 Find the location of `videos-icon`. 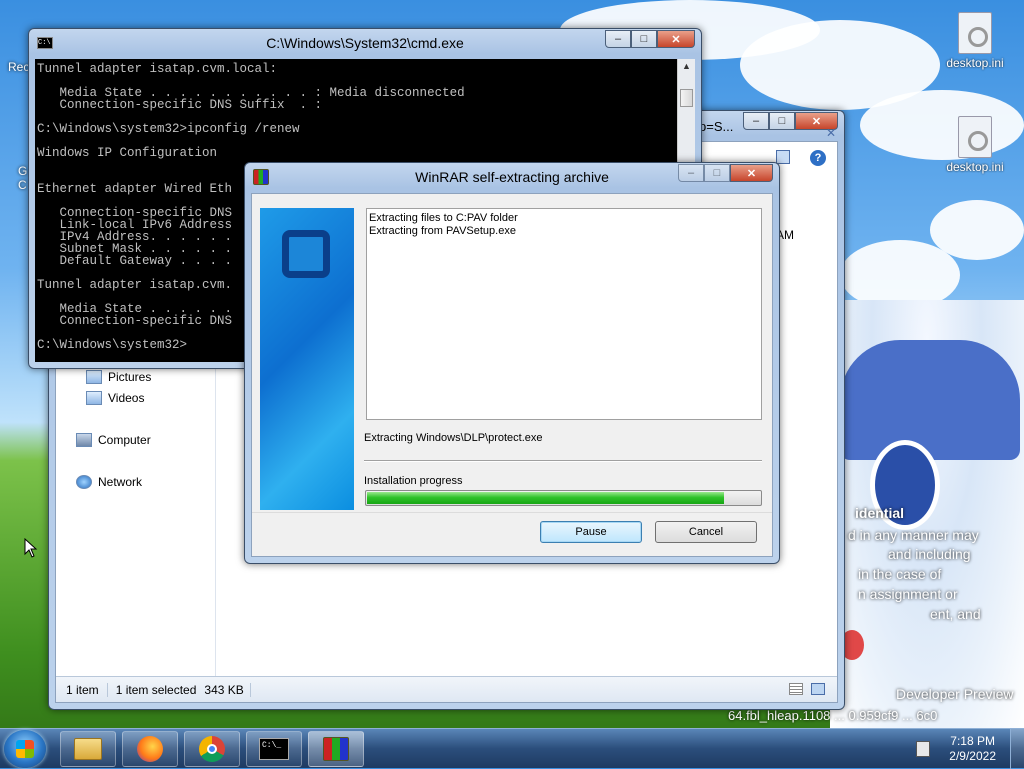

videos-icon is located at coordinates (94, 398).